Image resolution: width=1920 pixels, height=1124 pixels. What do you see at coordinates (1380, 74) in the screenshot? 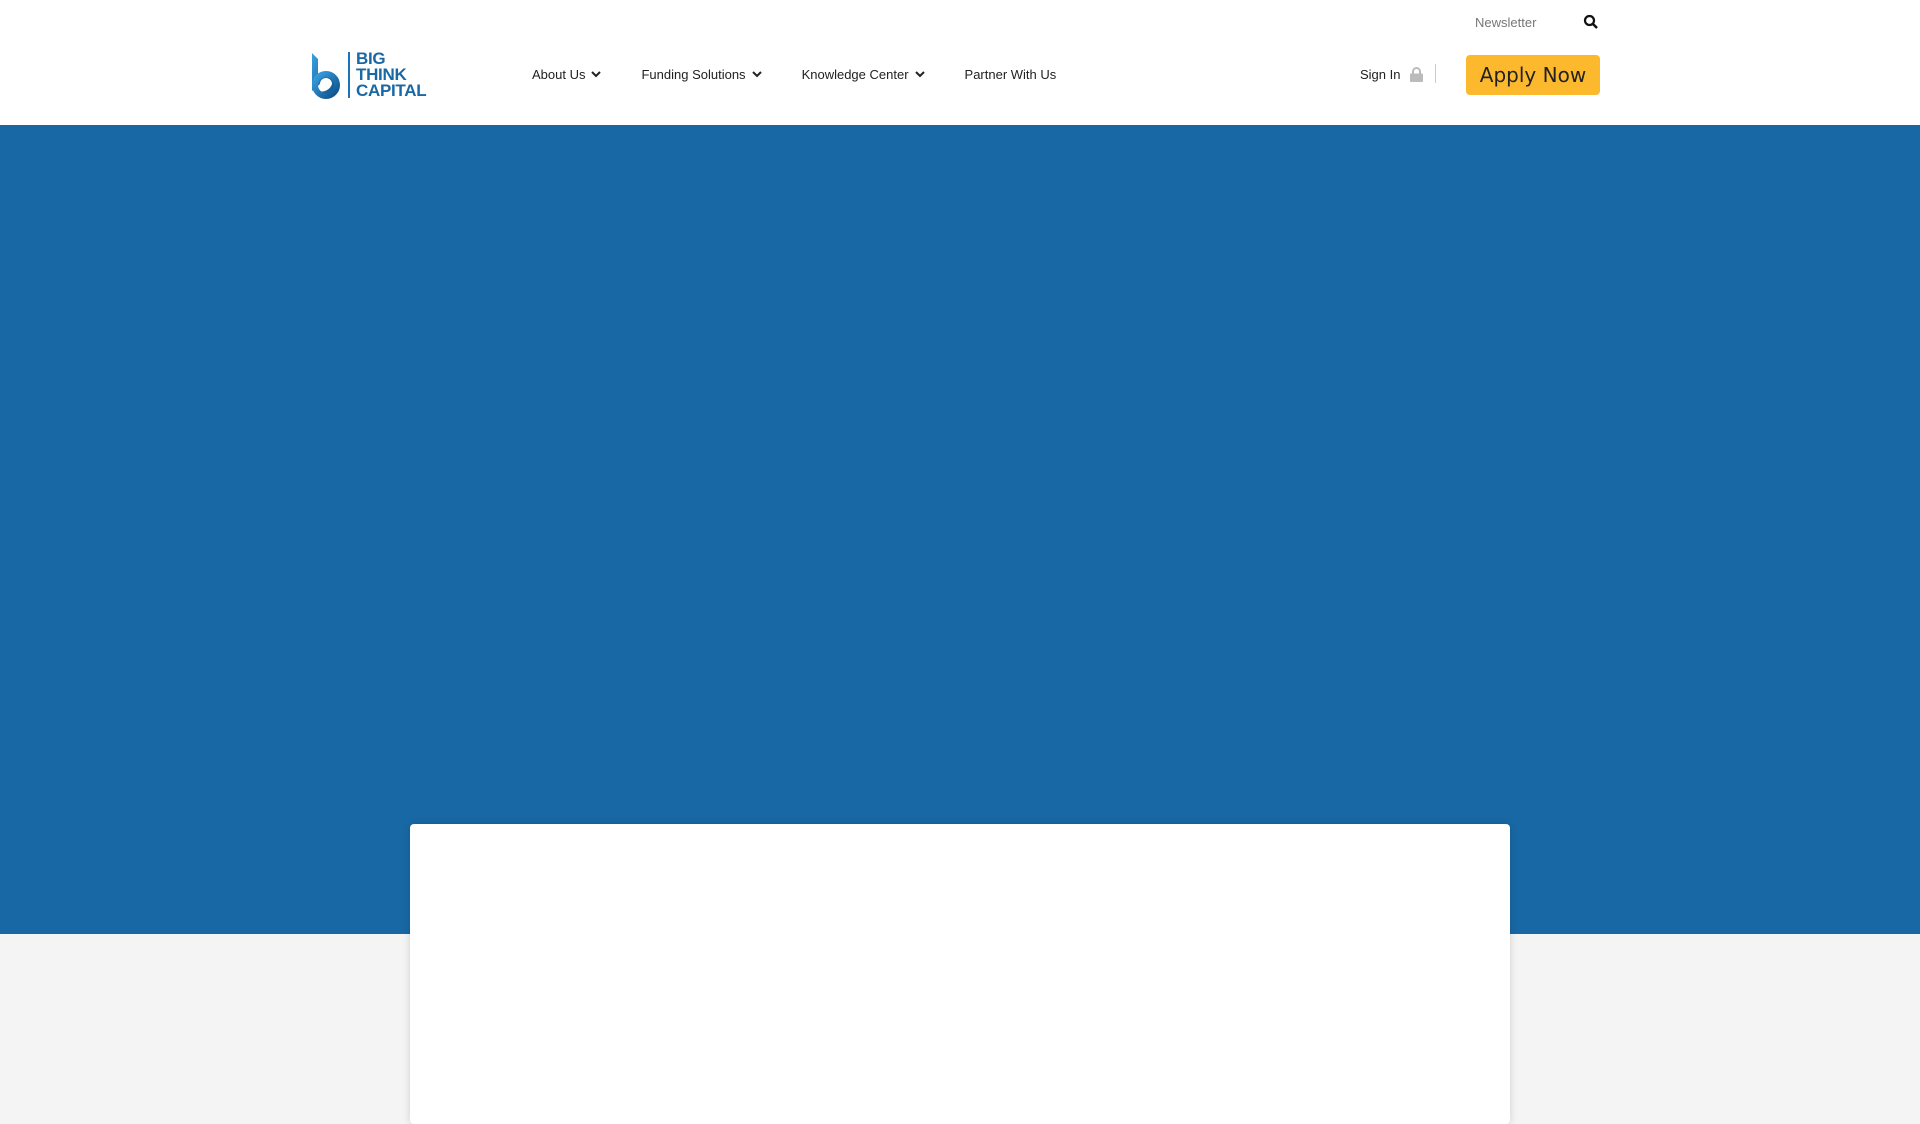
I see `sign-in-label: Sign In` at bounding box center [1380, 74].